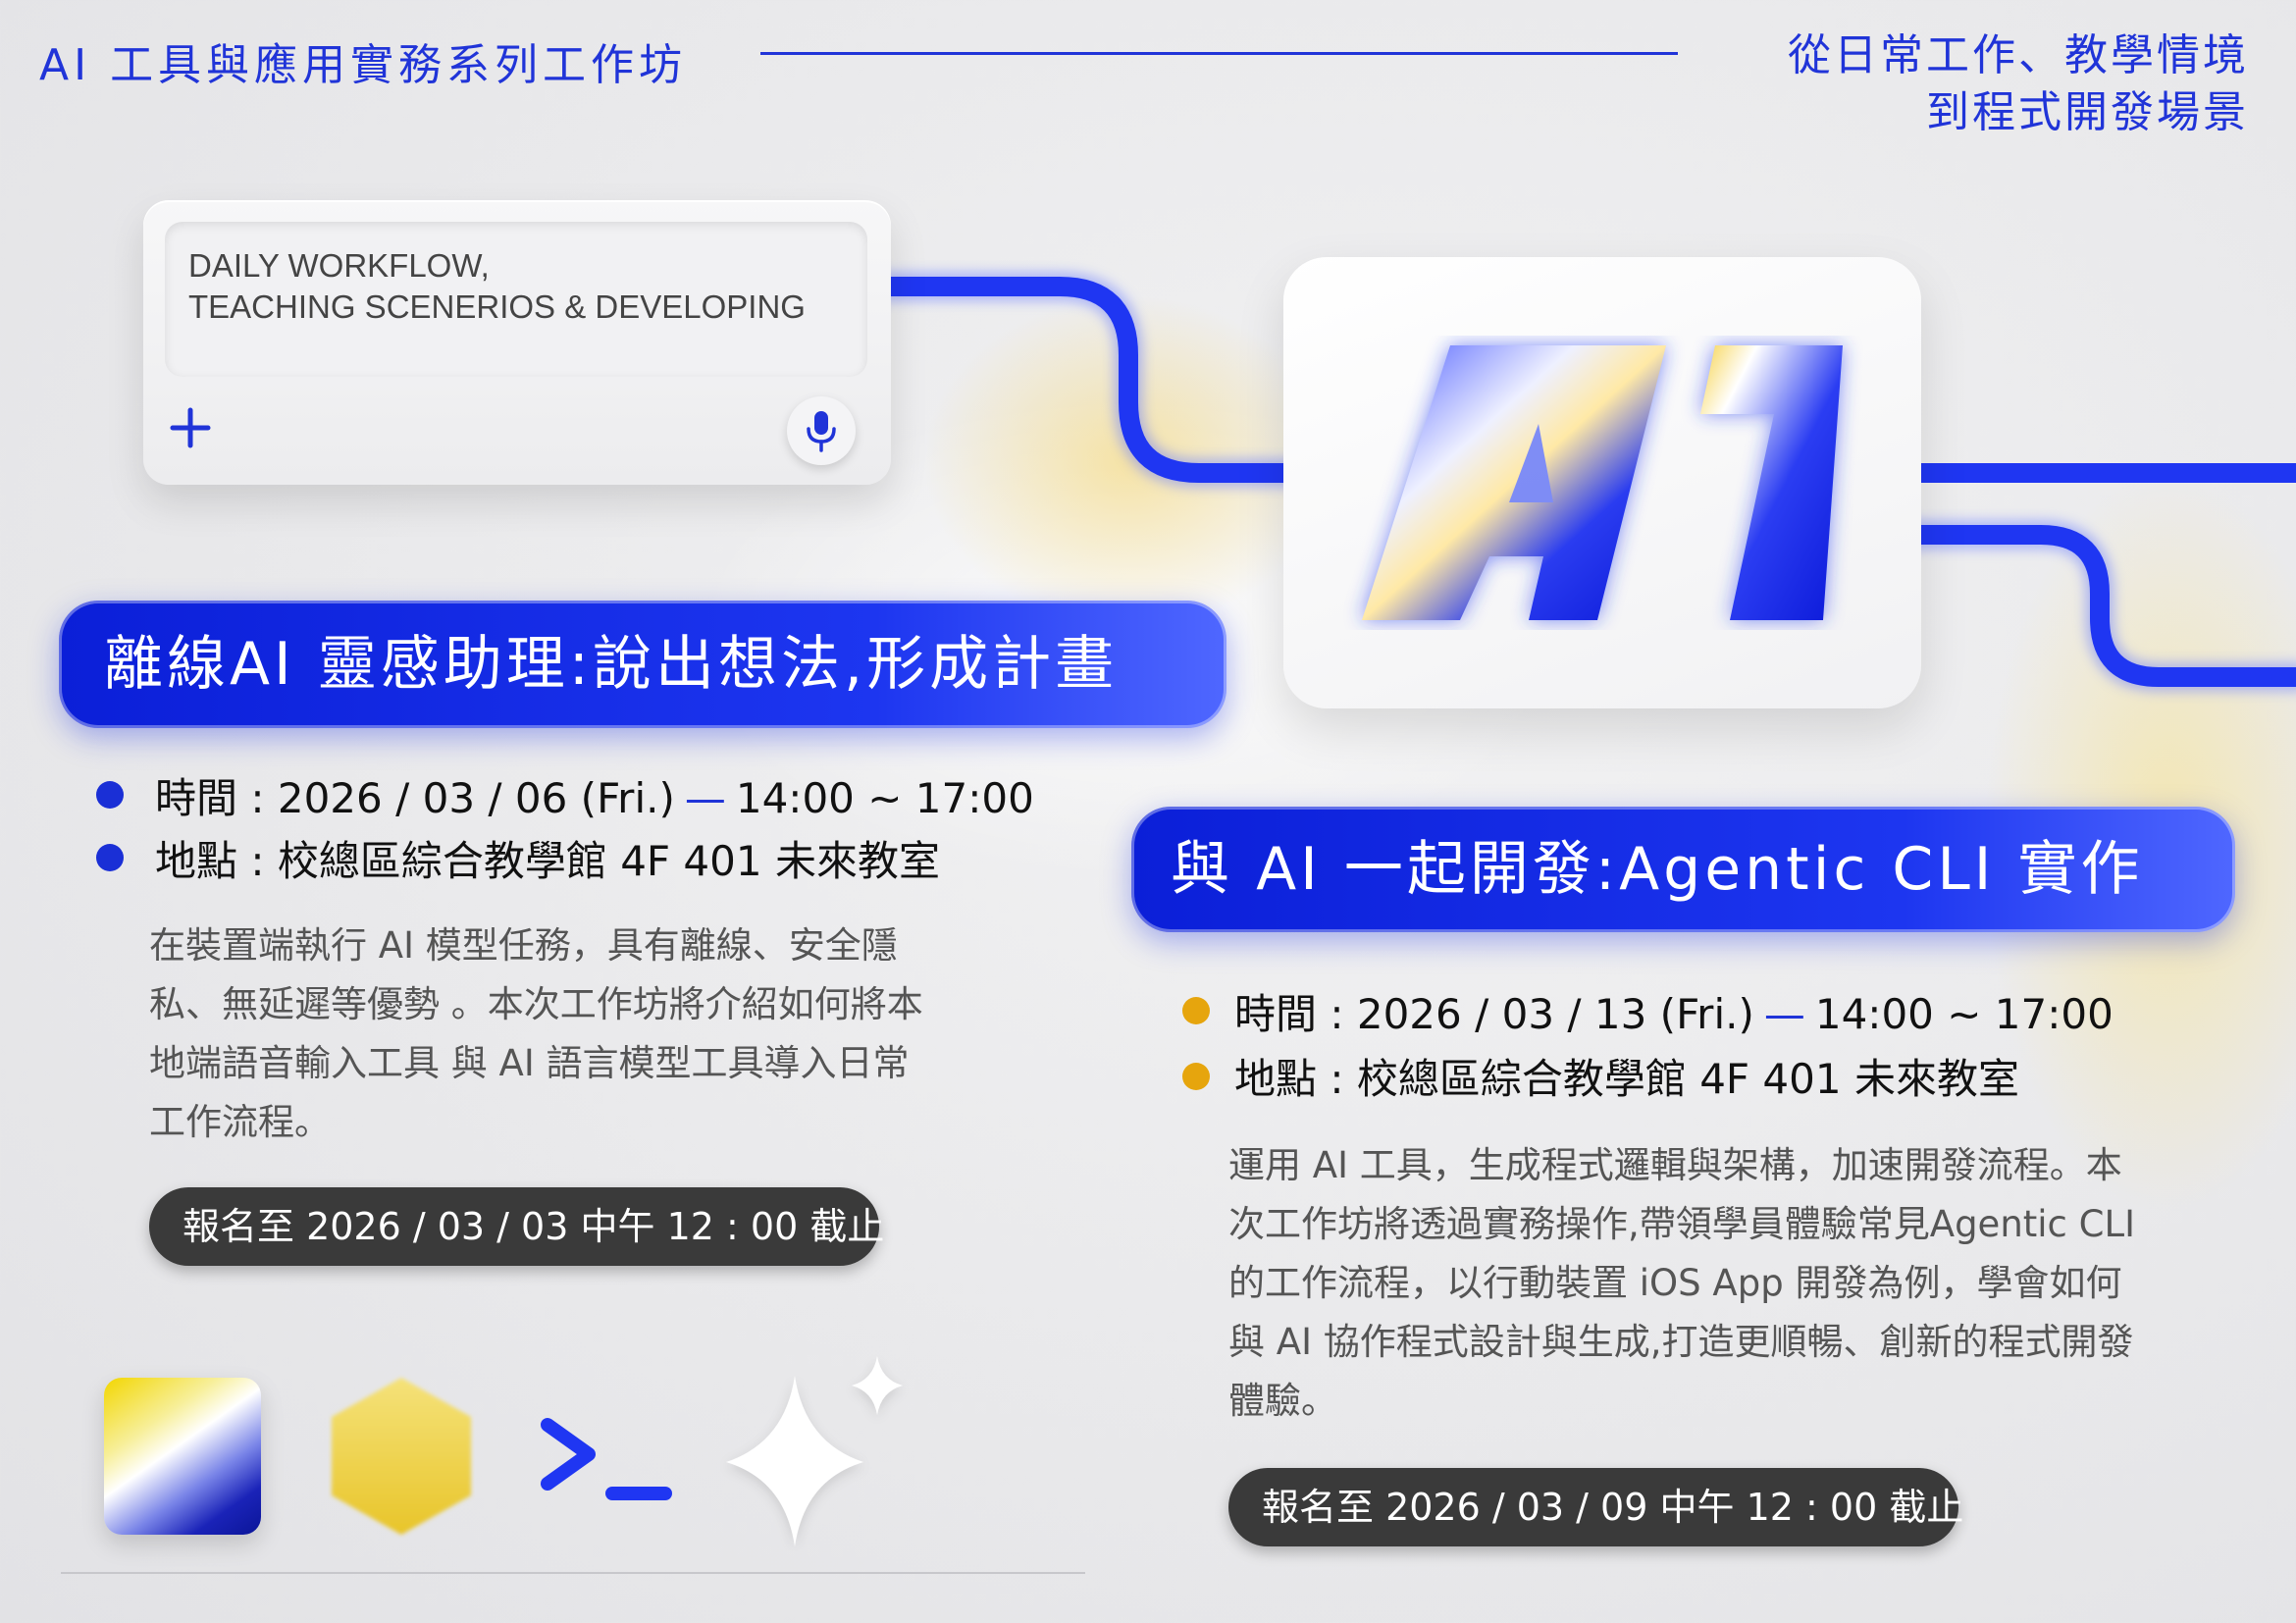 The image size is (2296, 1623). I want to click on background-glow-yellow, so click(1128, 461).